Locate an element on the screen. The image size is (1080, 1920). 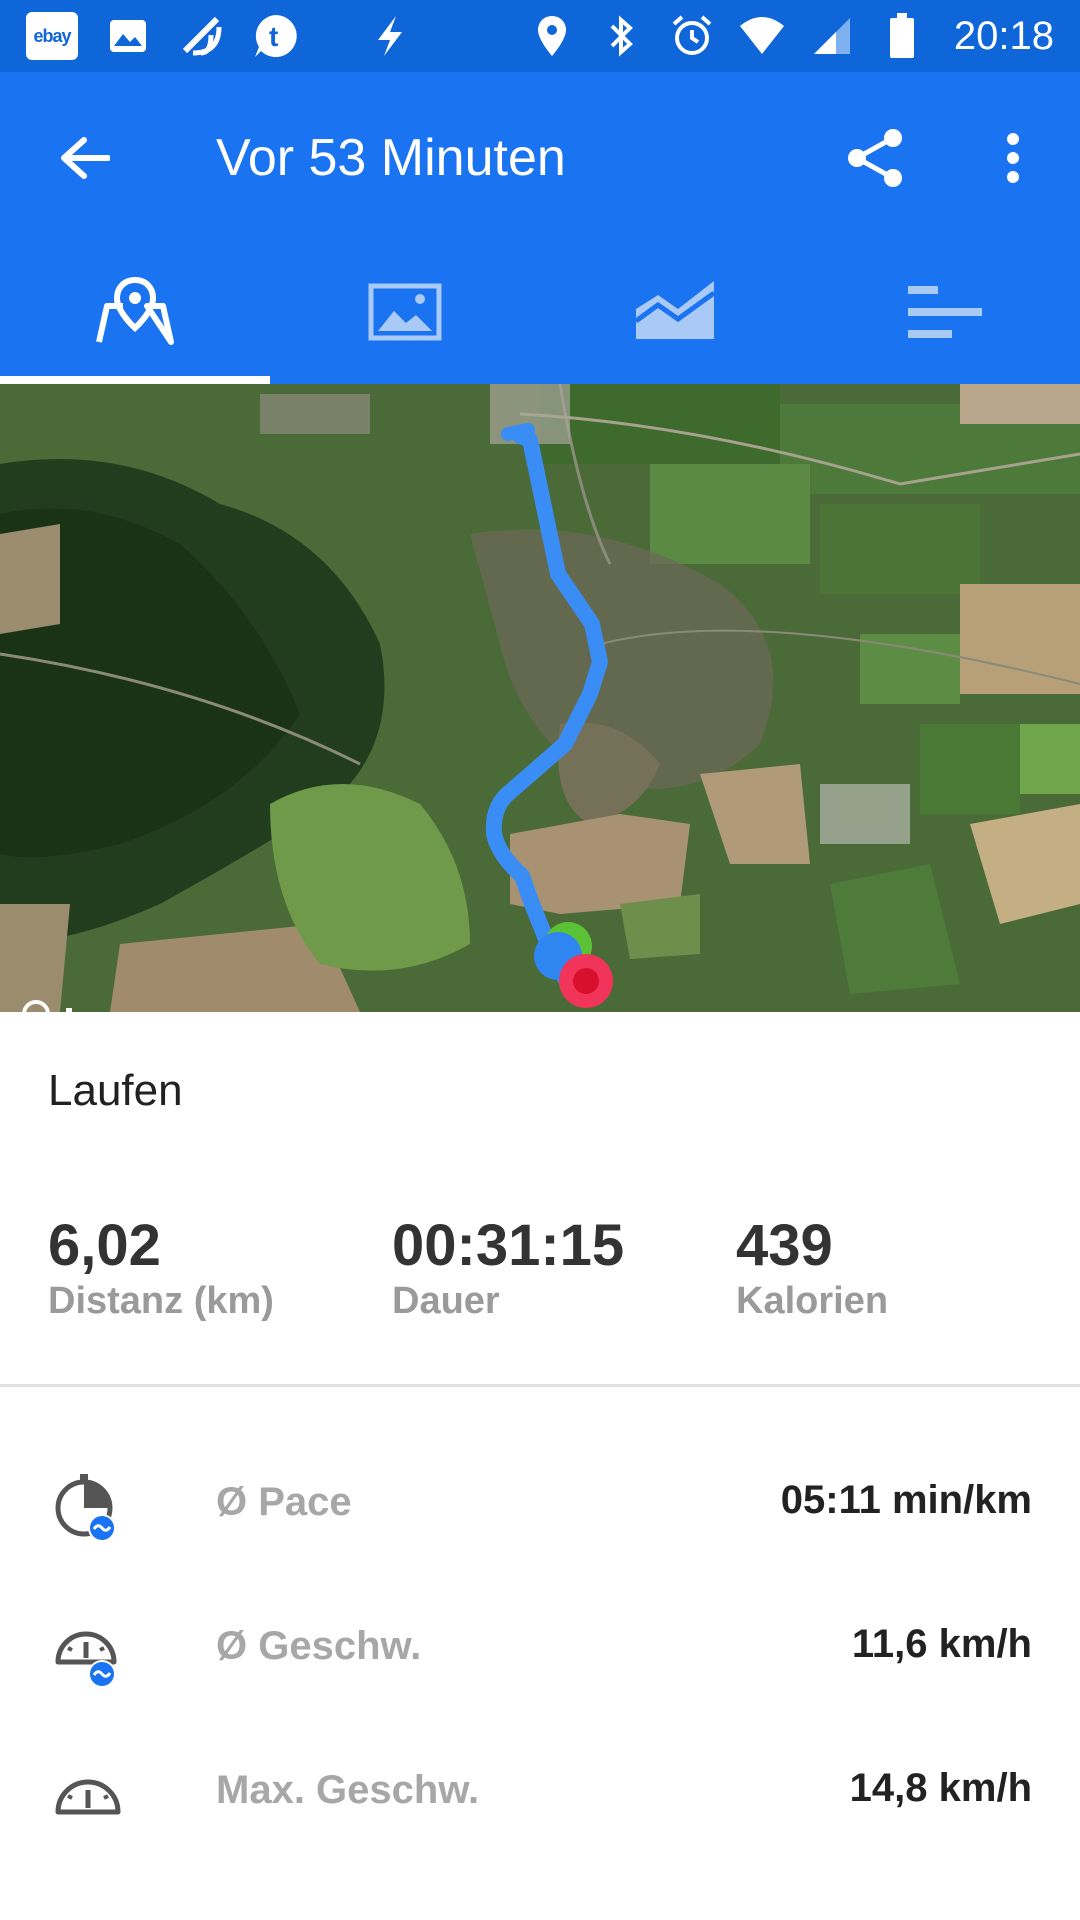
back-button is located at coordinates (84, 158).